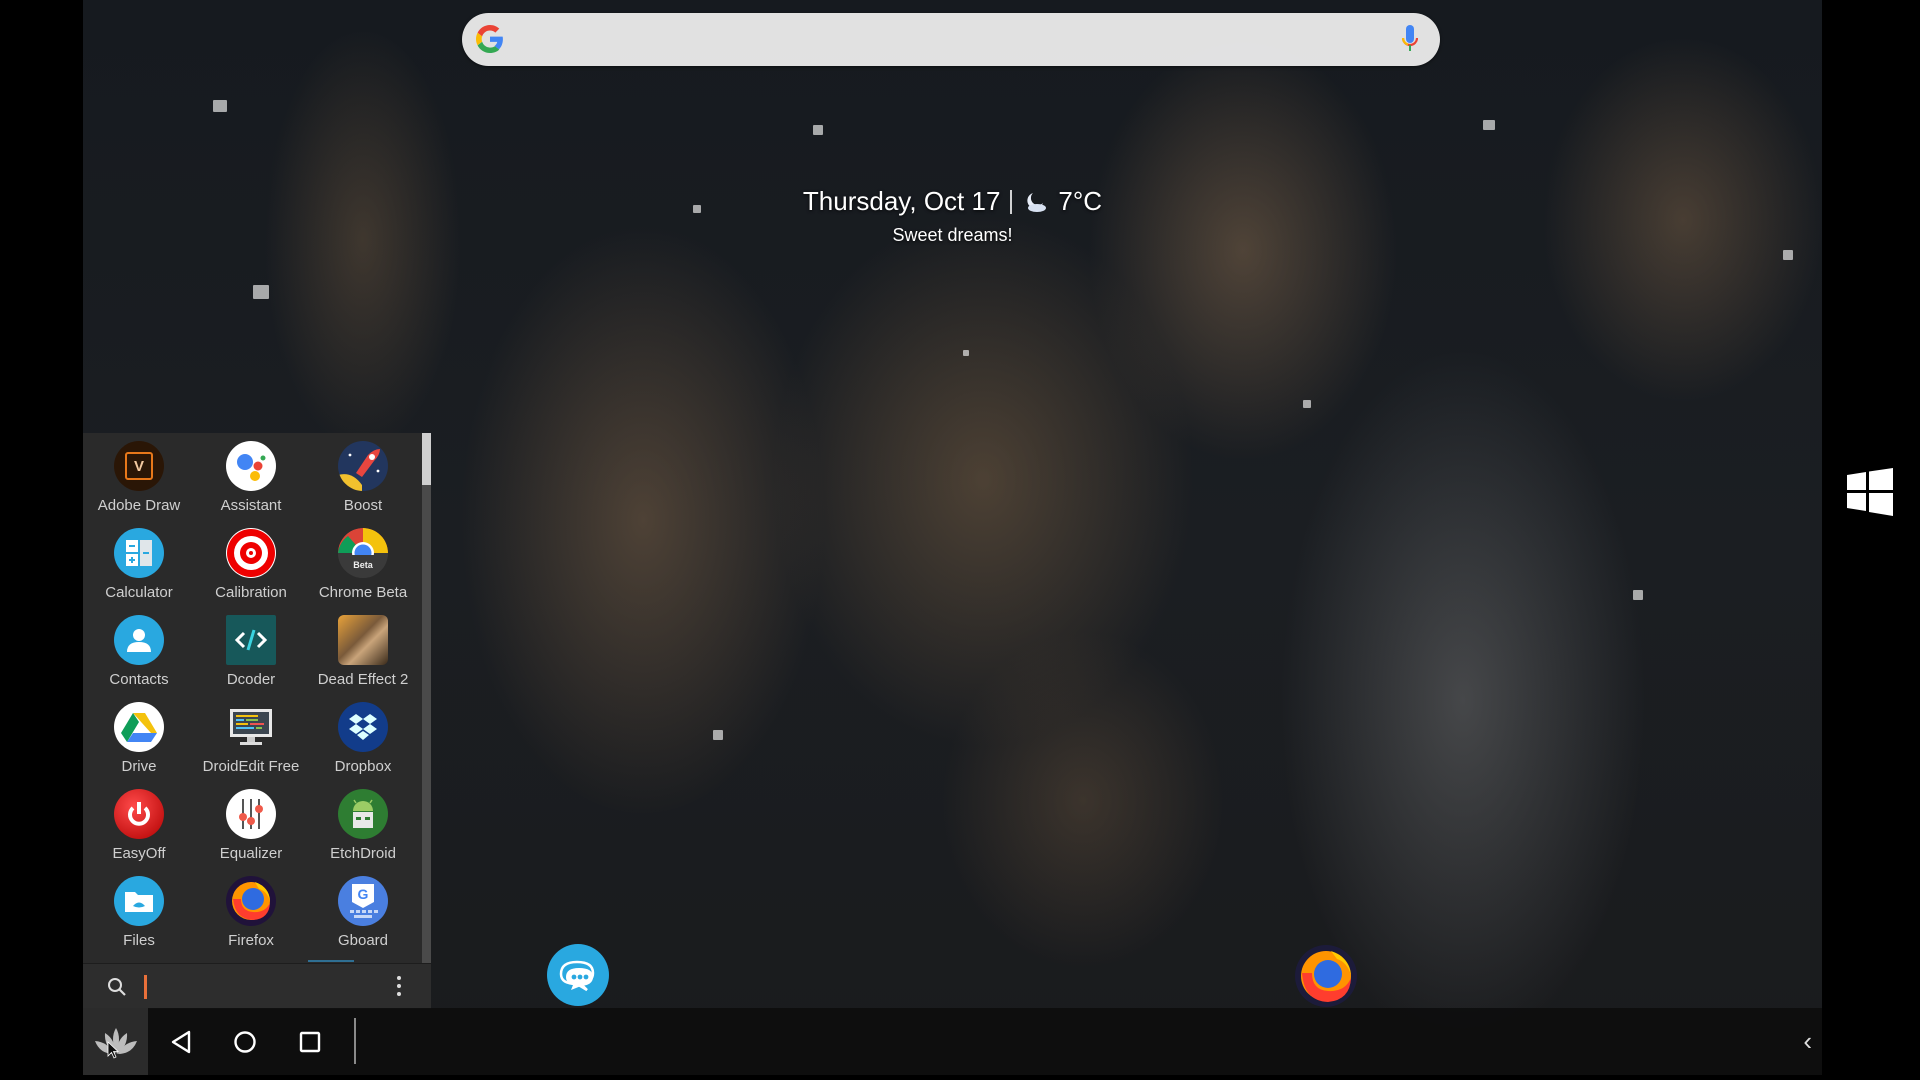 This screenshot has height=1080, width=1920. I want to click on app-calibration: Calibration, so click(251, 571).